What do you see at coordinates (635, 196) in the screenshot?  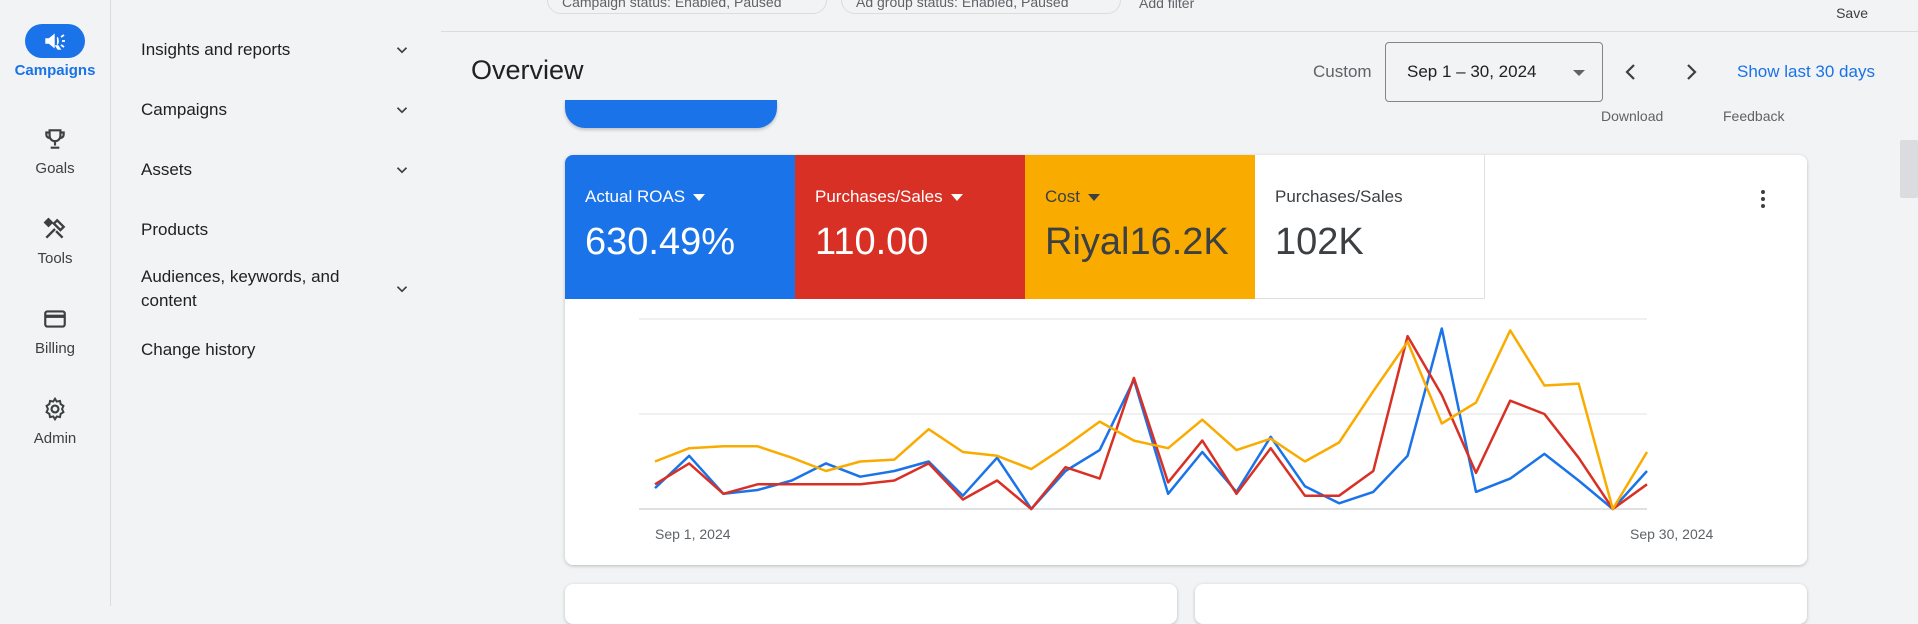 I see `metric-label: Actual ROAS` at bounding box center [635, 196].